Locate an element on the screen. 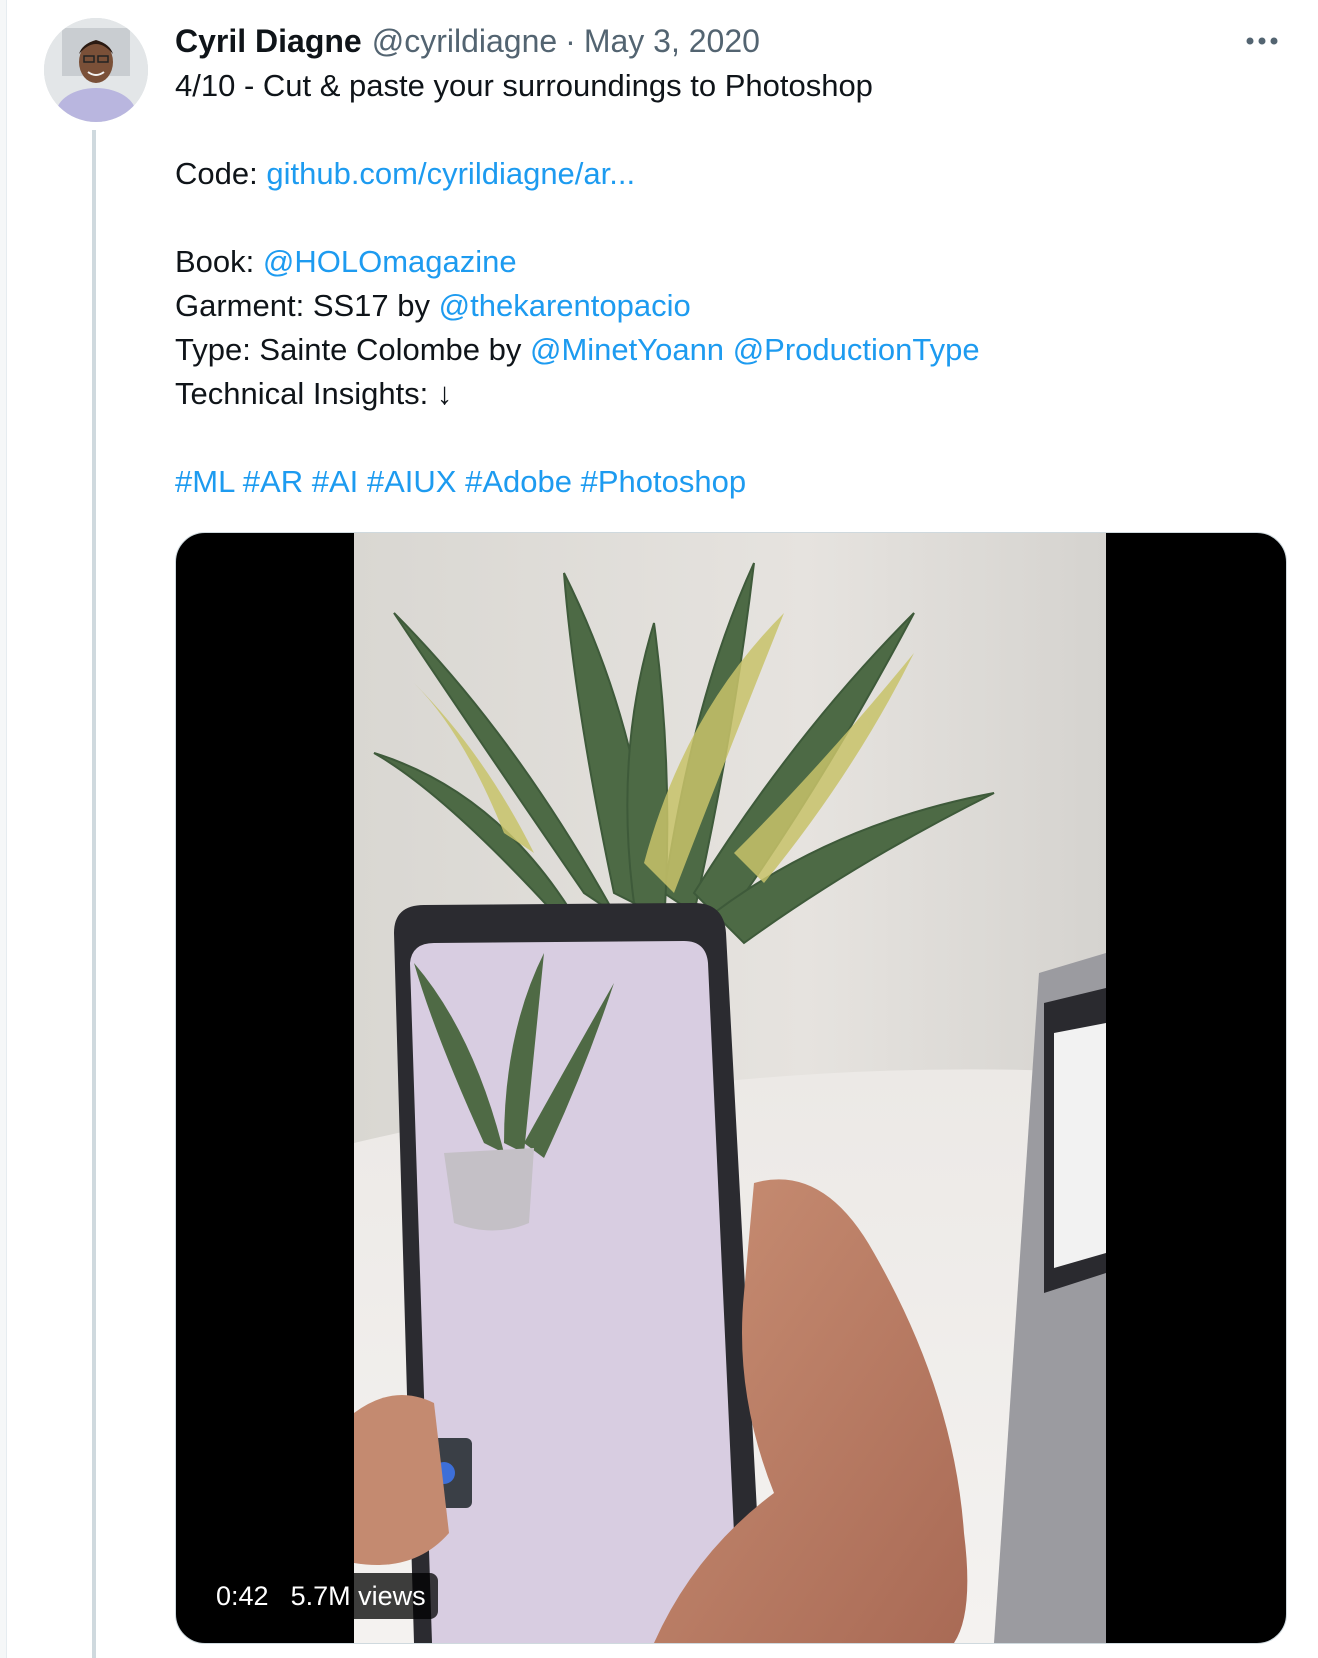 The width and height of the screenshot is (1318, 1658). tweet-header: Cyril Diagne @cyrildiagne · May 3, 2020 is located at coordinates (730, 41).